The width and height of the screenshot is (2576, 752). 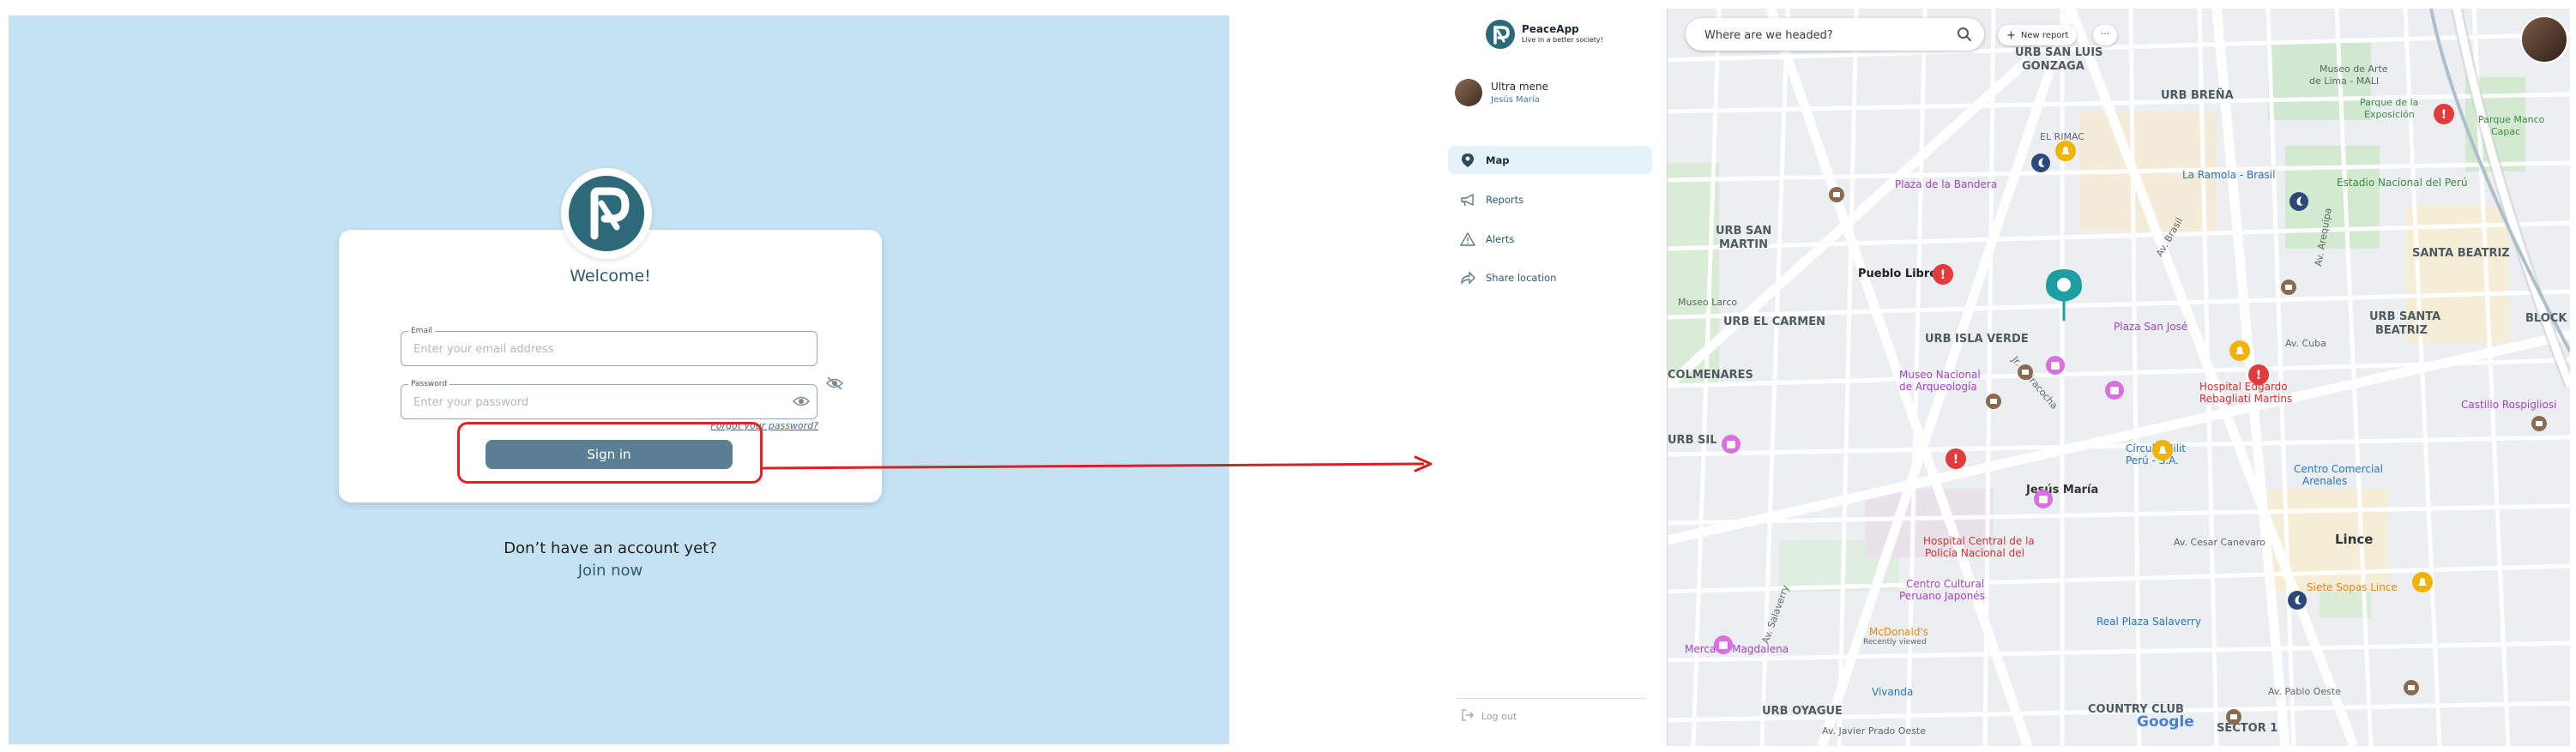 I want to click on search-icon, so click(x=1964, y=36).